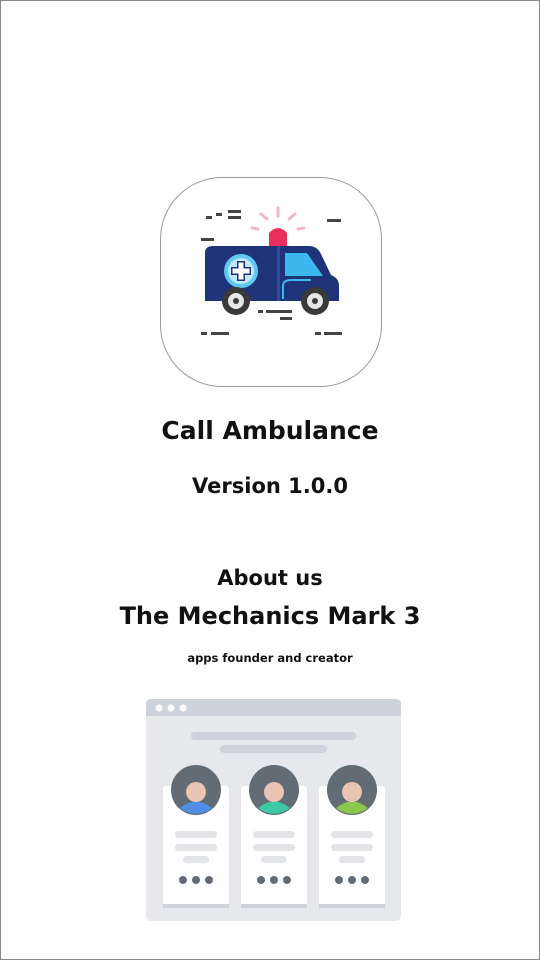 The width and height of the screenshot is (540, 960). Describe the element at coordinates (270, 486) in the screenshot. I see `app-version: Version 1.0.0` at that location.